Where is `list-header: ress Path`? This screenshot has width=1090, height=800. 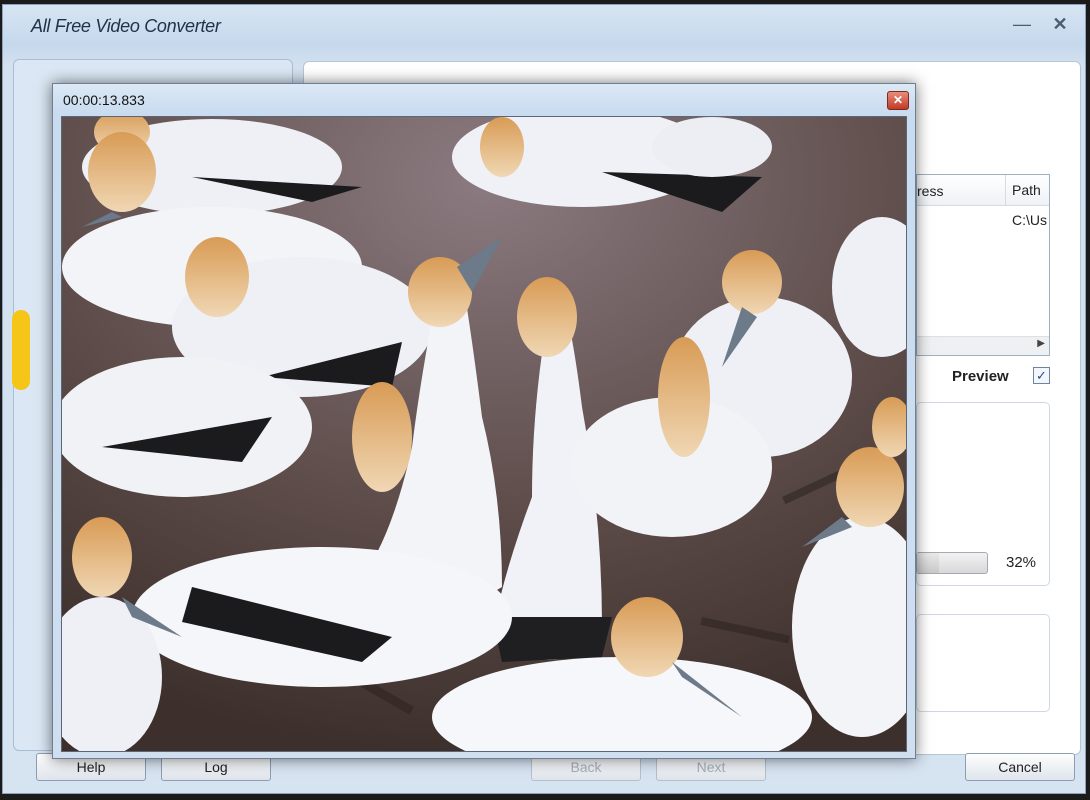
list-header: ress Path is located at coordinates (983, 190).